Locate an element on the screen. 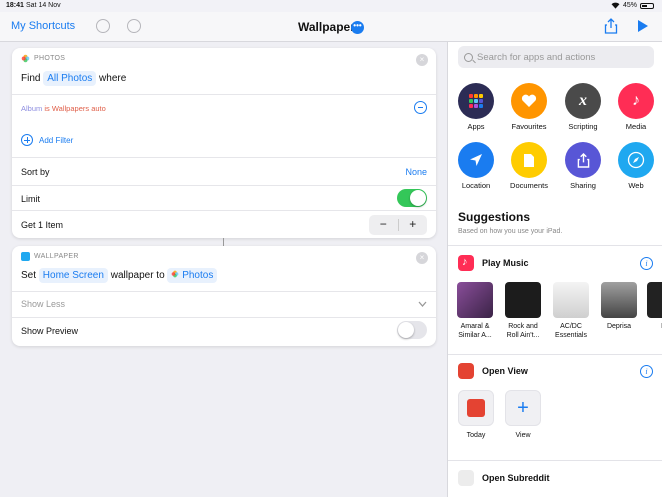 Image resolution: width=662 pixels, height=497 pixels. album-item: AC/DC Essentials is located at coordinates (571, 311).